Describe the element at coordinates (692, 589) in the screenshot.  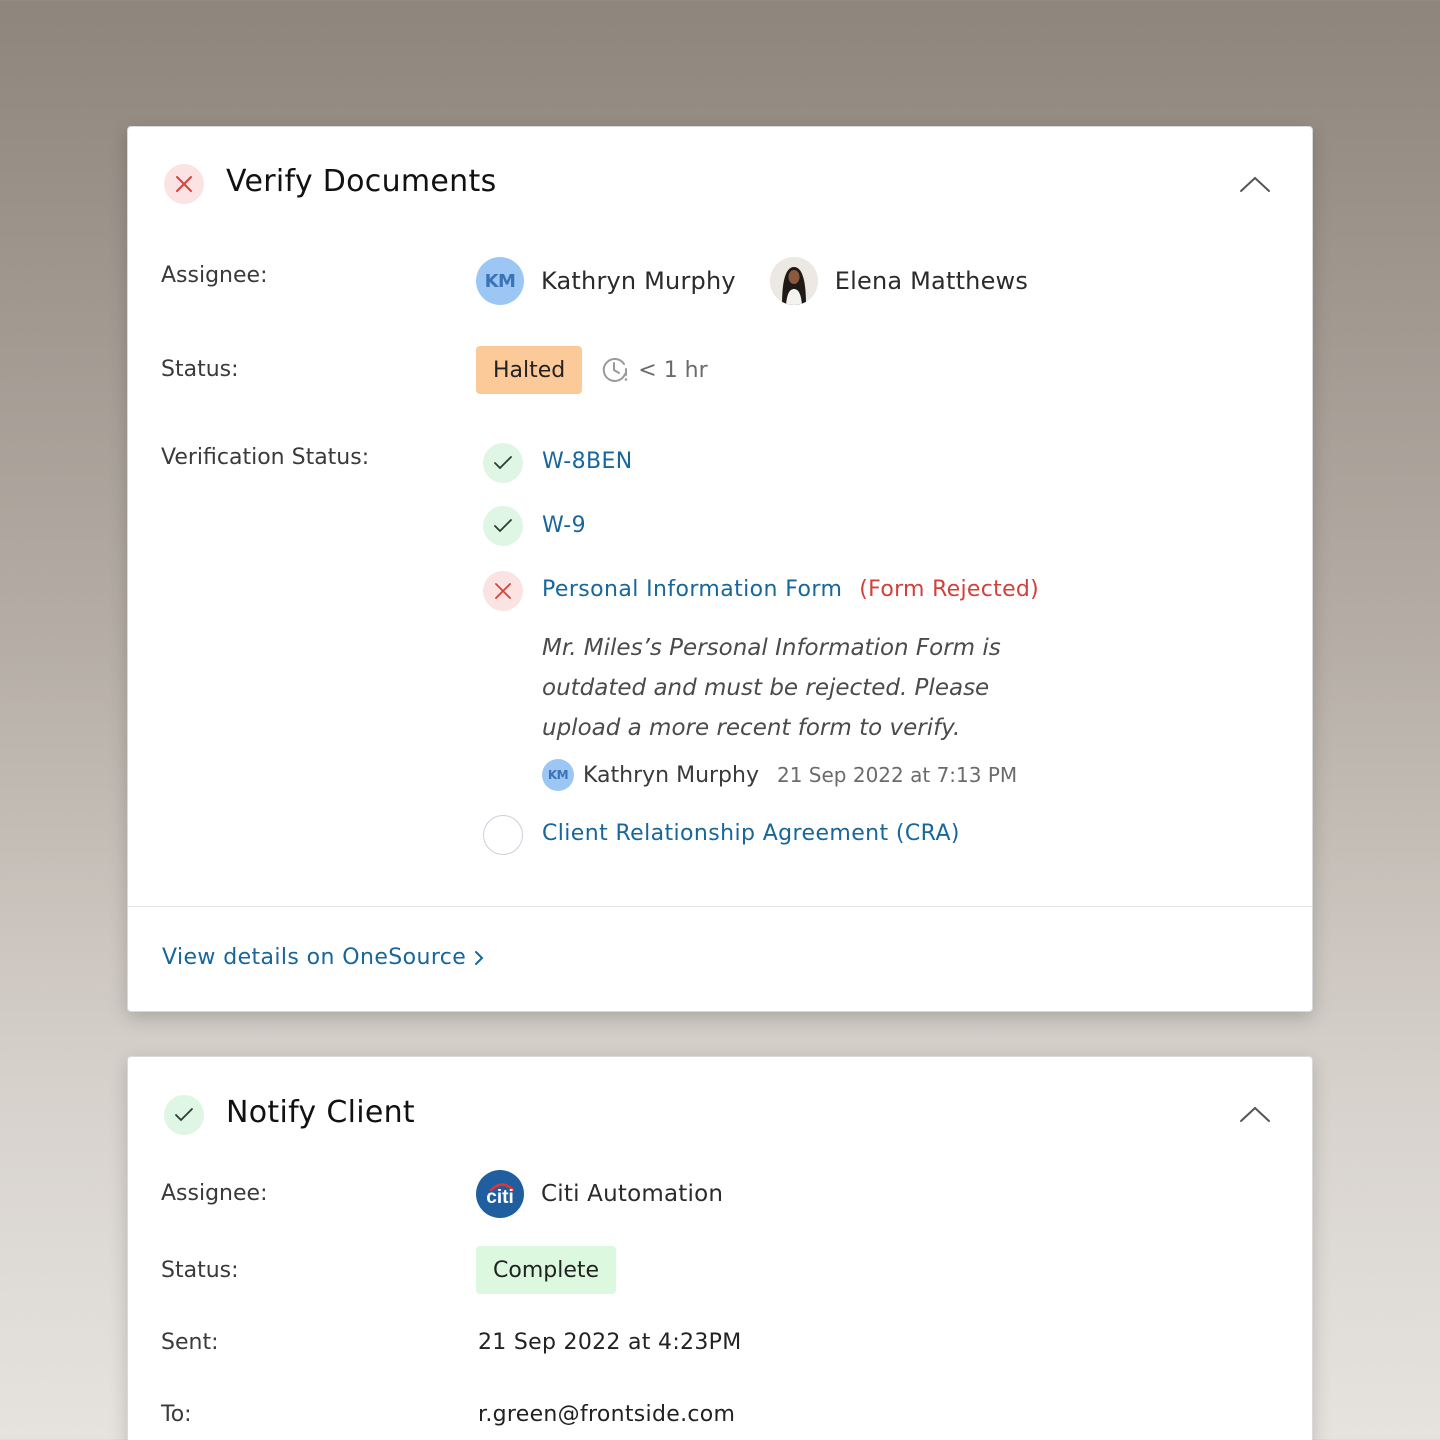
I see `document-link-personal-info-form: Personal Information Form` at that location.